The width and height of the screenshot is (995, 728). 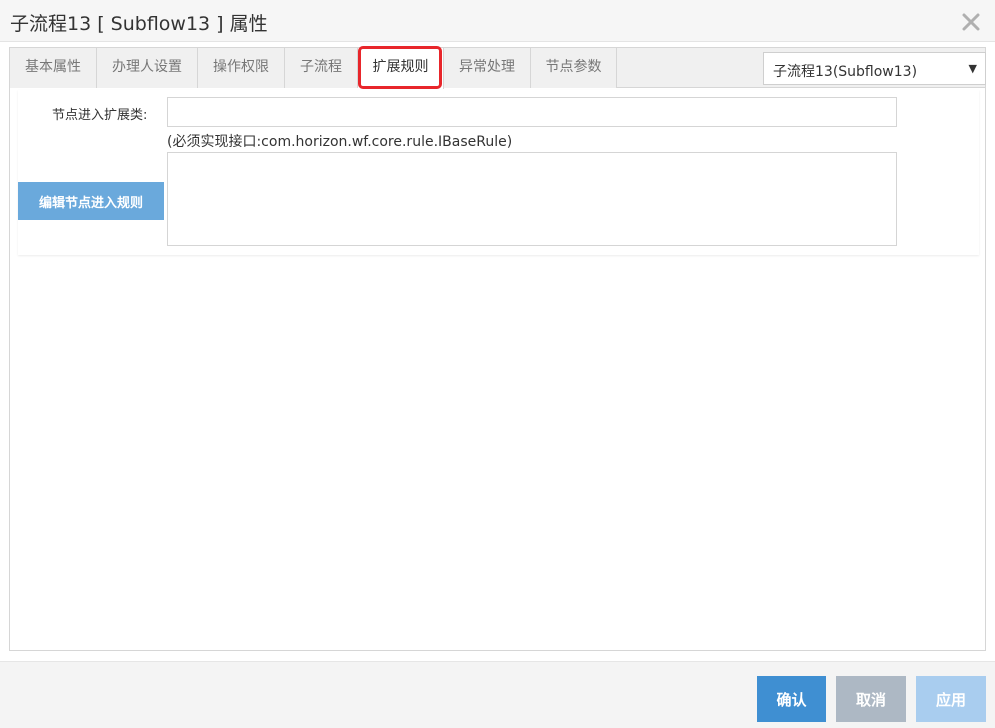 I want to click on edit-node-entry-rule-button: 编辑节点进入规则, so click(x=91, y=201).